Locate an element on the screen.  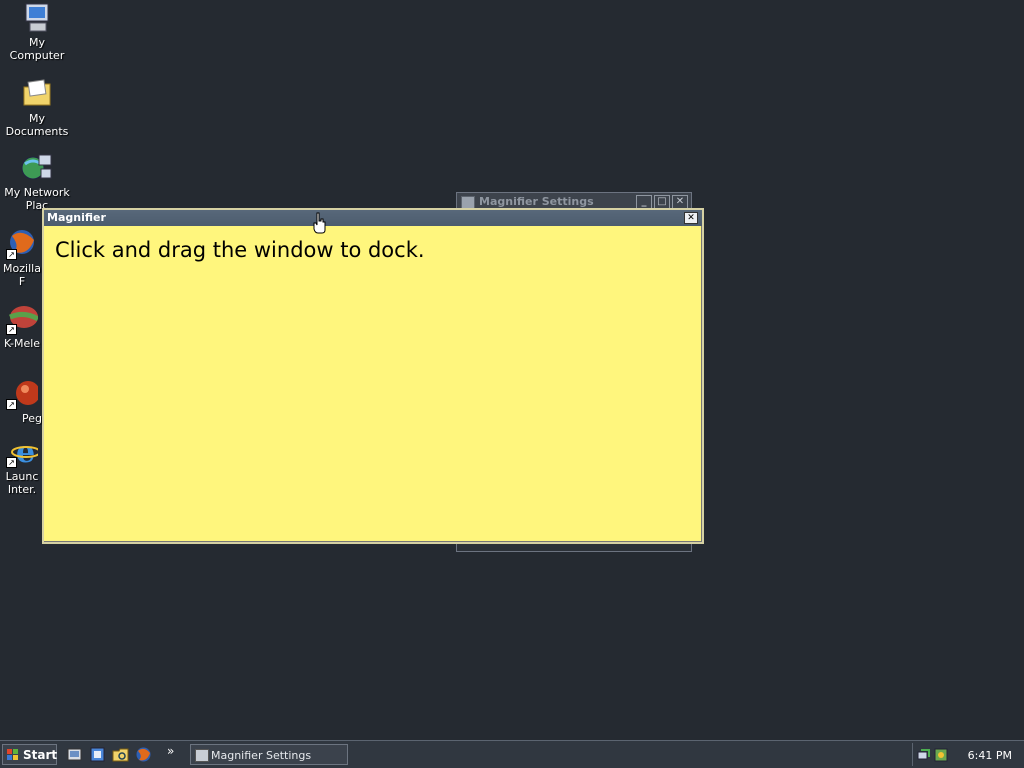
desktop-icon-label: My Computer is located at coordinates (37, 49).